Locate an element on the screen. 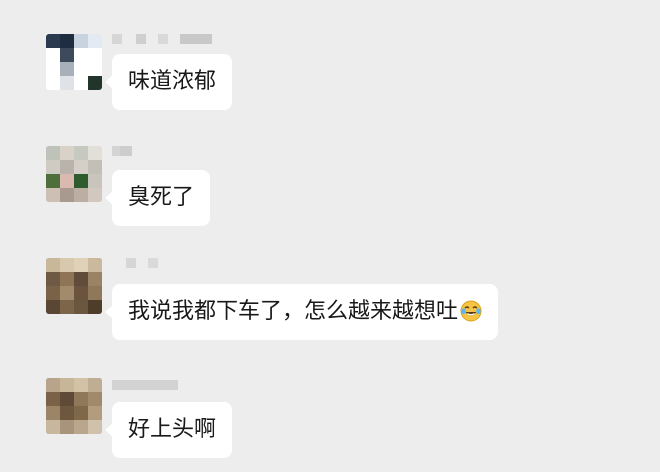 The height and width of the screenshot is (472, 660). message-text: 臭死了 is located at coordinates (161, 197).